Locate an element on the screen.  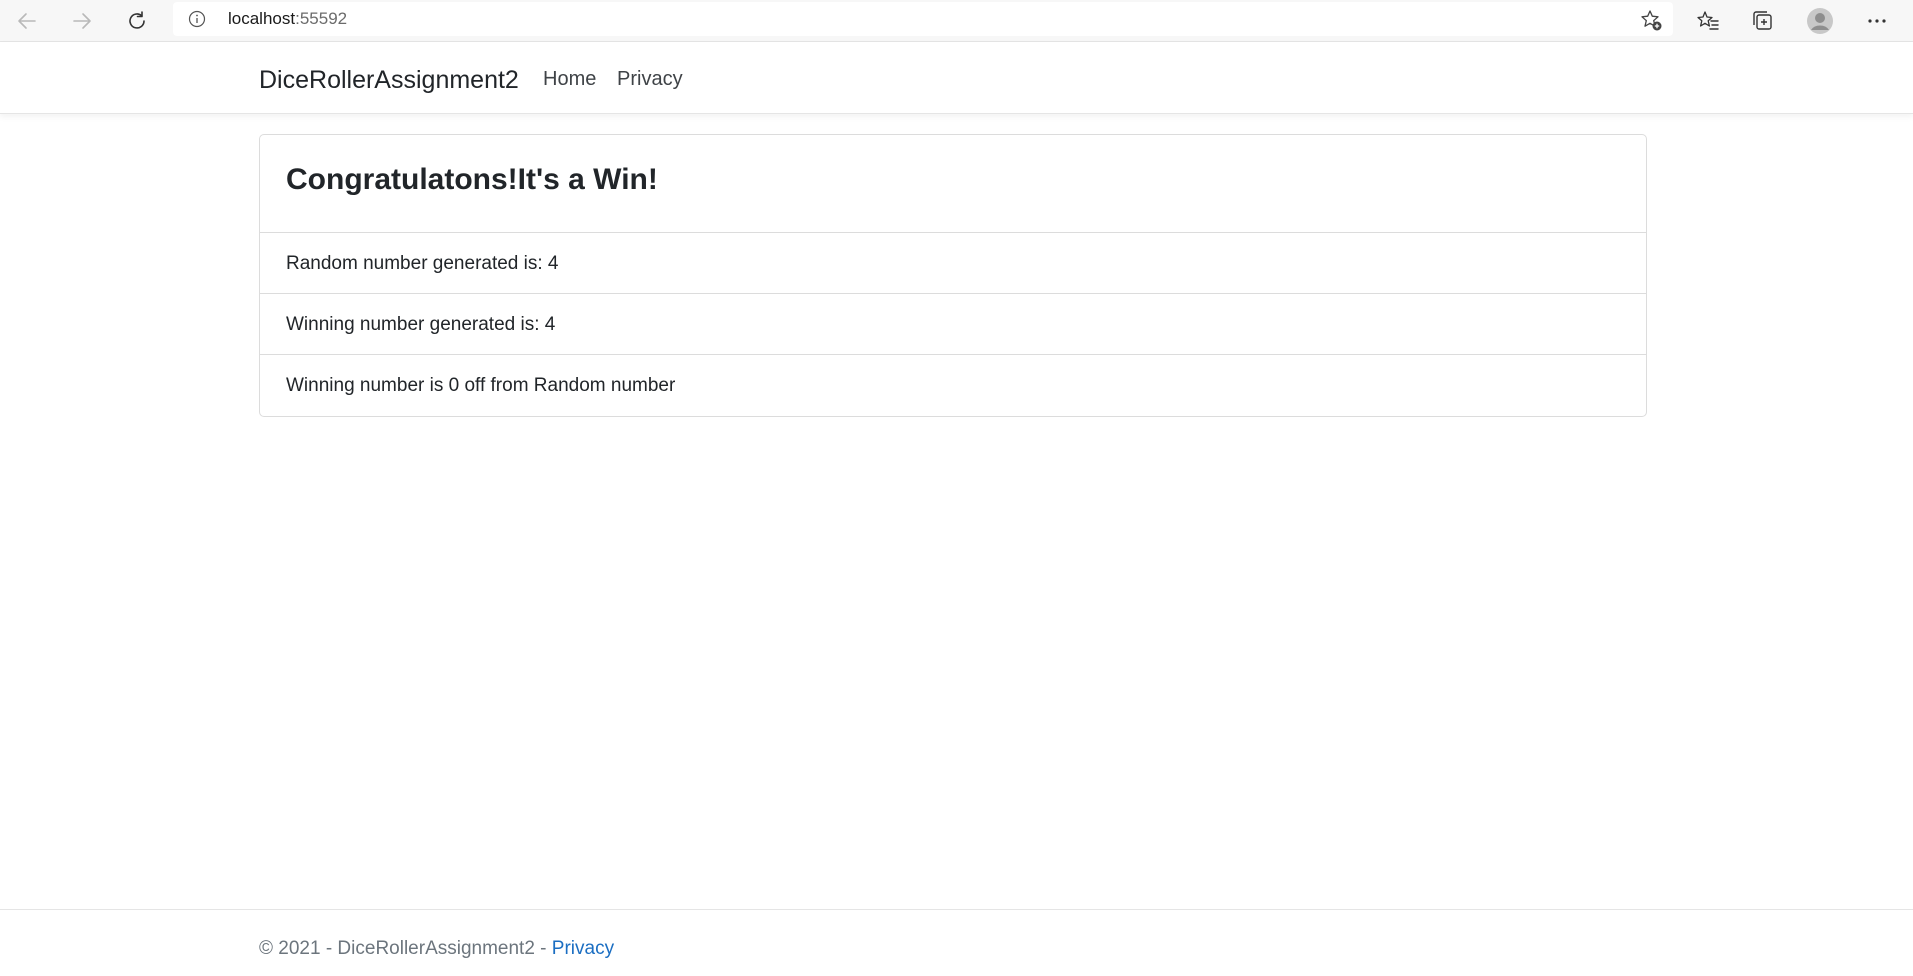
back-arrow-icon is located at coordinates (27, 21).